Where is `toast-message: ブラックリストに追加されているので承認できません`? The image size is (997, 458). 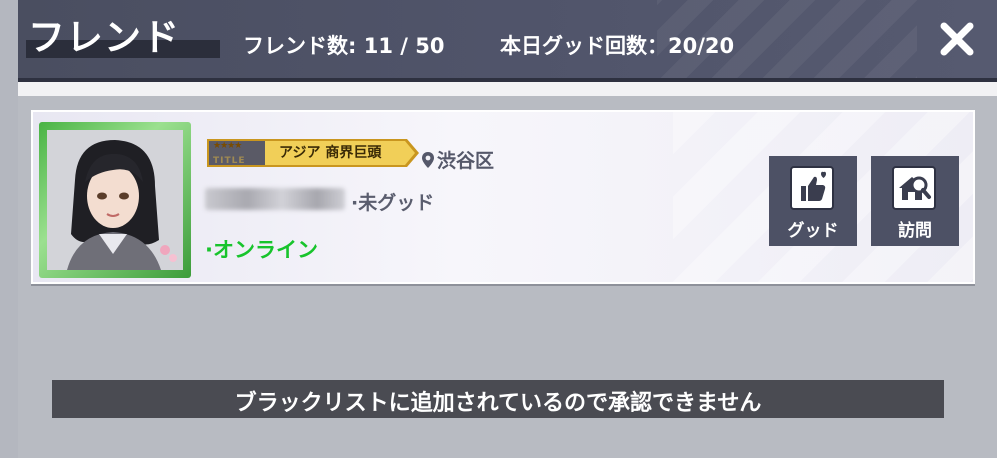 toast-message: ブラックリストに追加されているので承認できません is located at coordinates (498, 399).